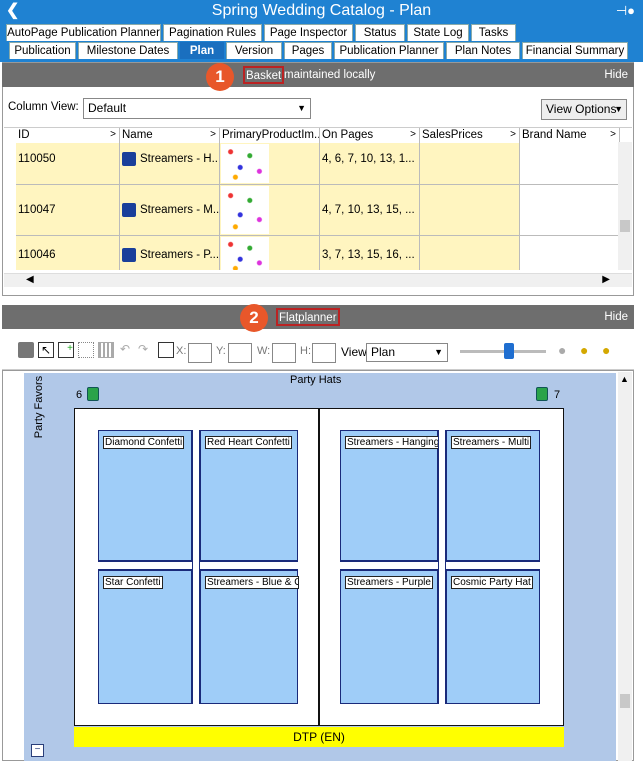  Describe the element at coordinates (606, 279) in the screenshot. I see `scroll-right-icon: ▶` at that location.